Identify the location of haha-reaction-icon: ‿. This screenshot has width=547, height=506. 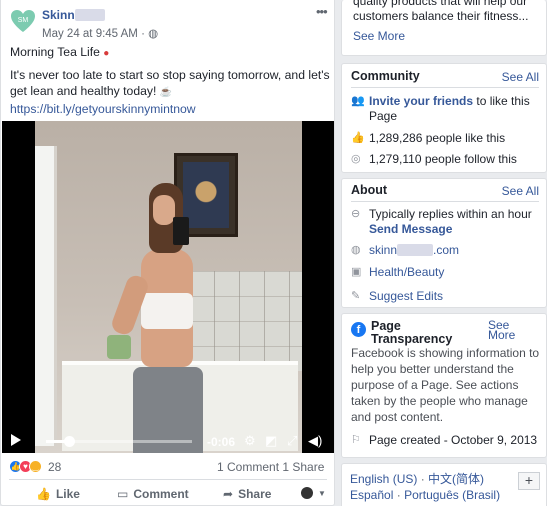
(35, 466).